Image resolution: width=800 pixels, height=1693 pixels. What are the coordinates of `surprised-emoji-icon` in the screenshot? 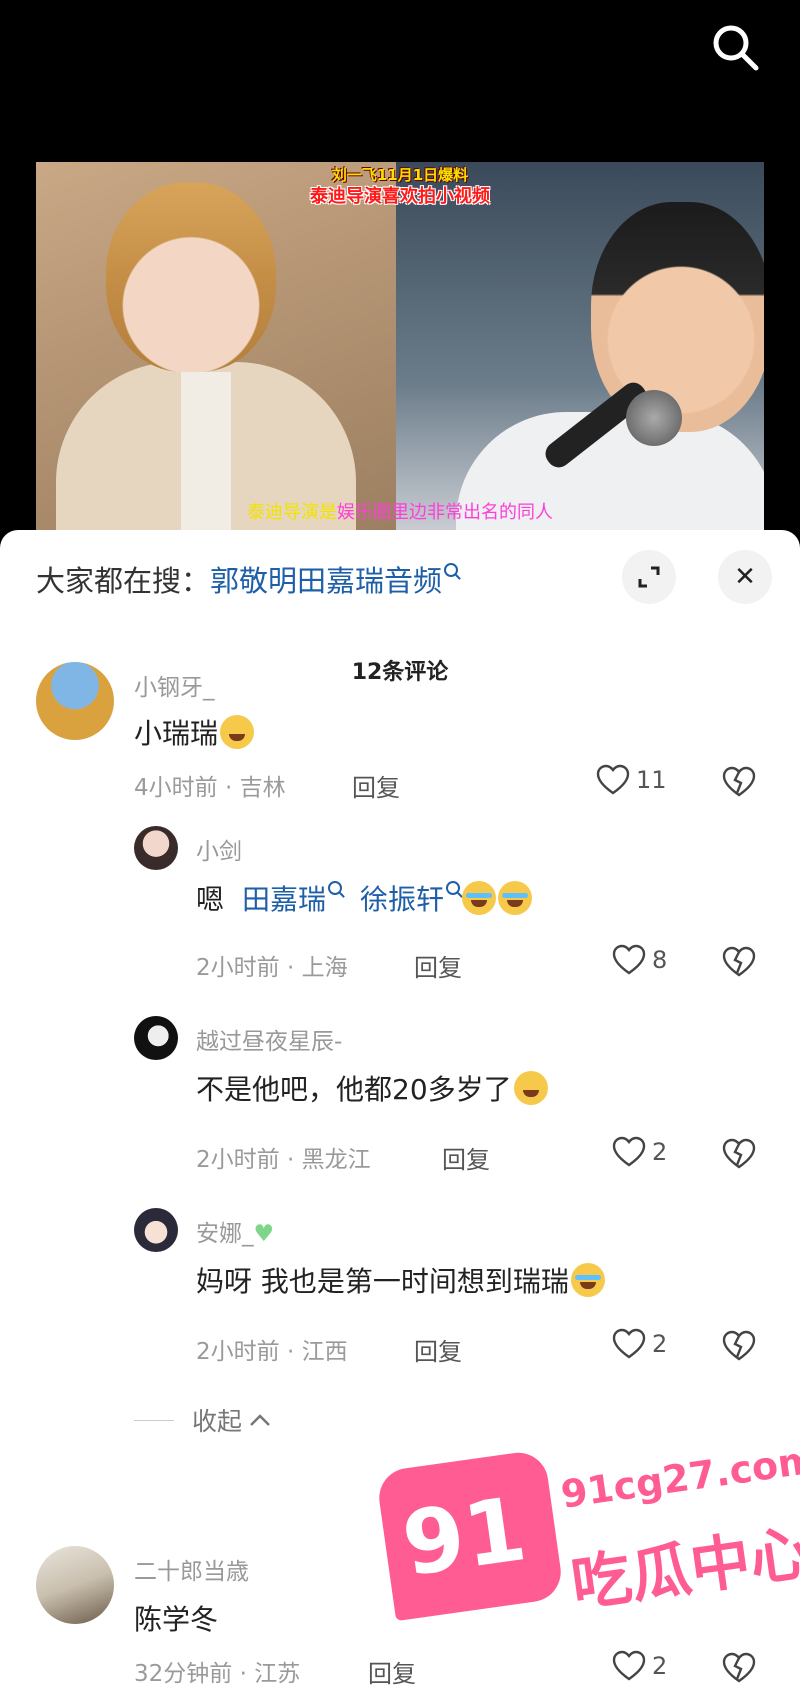 It's located at (530, 1088).